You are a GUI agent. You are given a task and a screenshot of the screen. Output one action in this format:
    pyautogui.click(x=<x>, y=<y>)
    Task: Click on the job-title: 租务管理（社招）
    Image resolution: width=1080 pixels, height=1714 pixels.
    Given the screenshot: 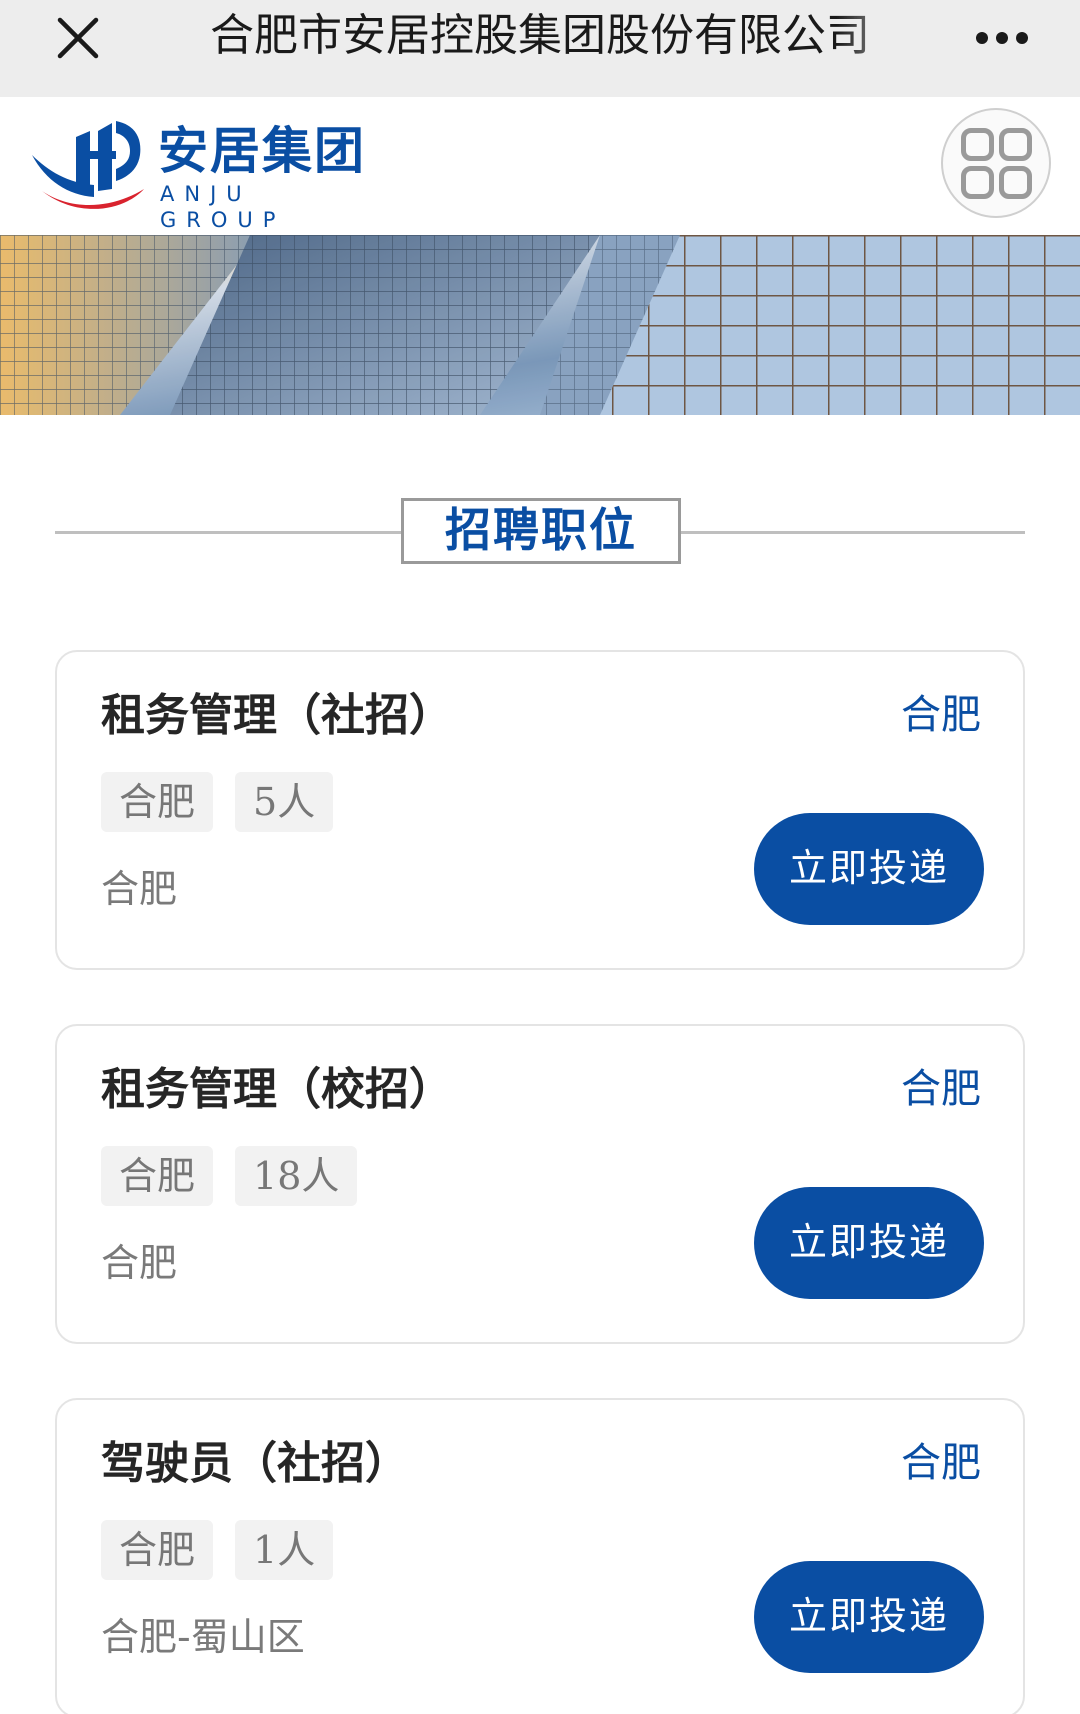 What is the action you would take?
    pyautogui.click(x=277, y=715)
    